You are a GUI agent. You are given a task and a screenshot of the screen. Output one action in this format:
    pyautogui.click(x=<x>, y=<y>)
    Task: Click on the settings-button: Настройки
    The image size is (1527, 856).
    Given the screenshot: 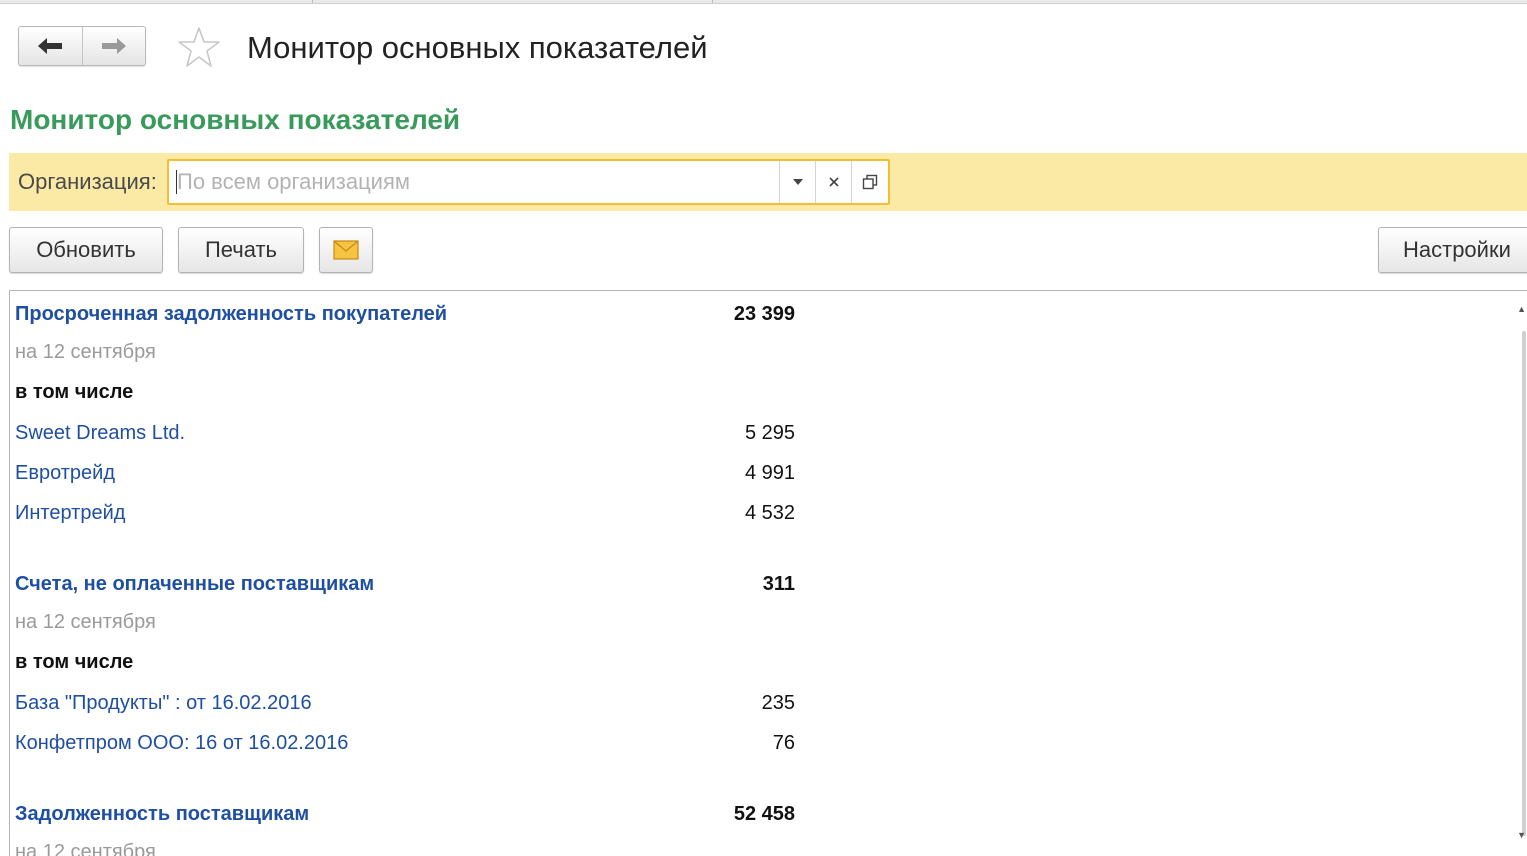 What is the action you would take?
    pyautogui.click(x=1452, y=250)
    